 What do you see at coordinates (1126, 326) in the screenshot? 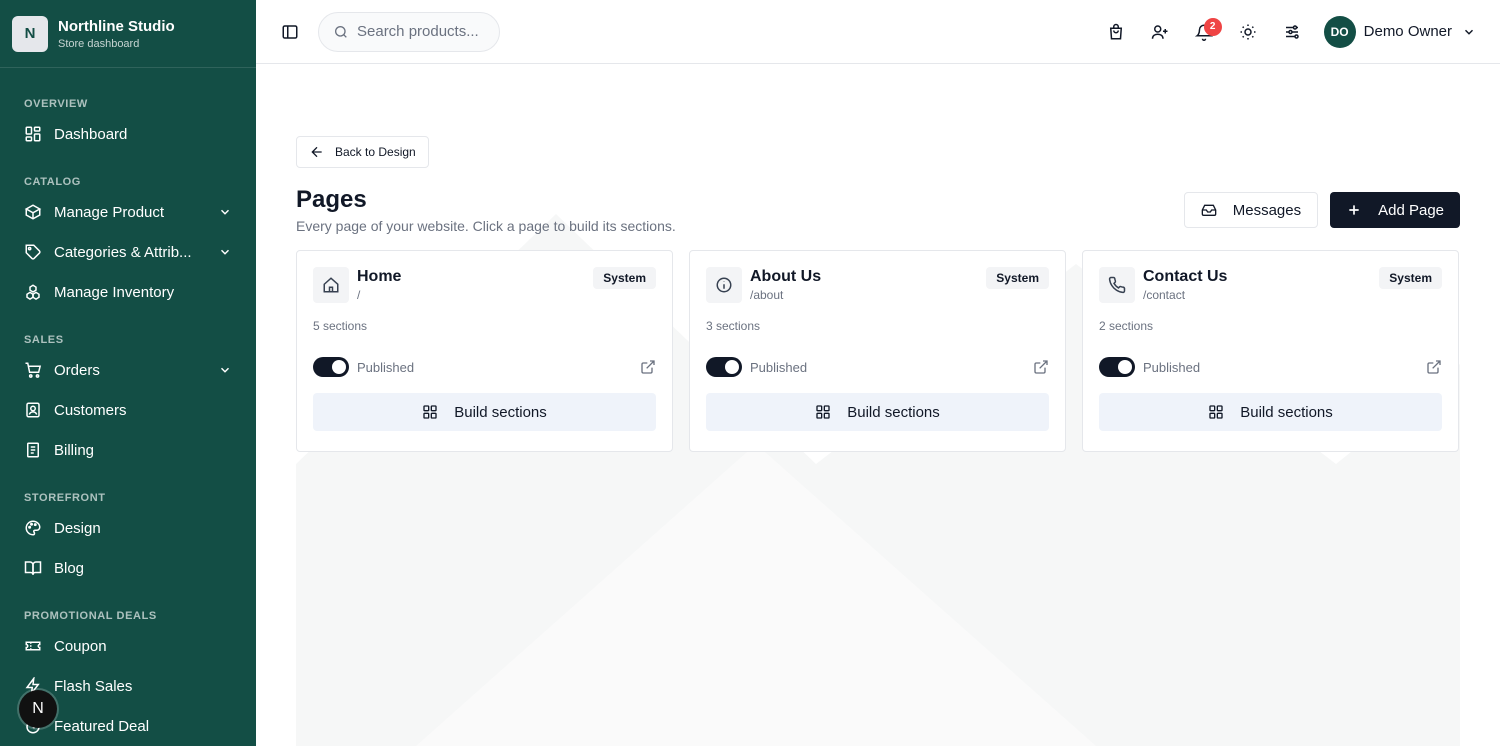
I see `section-count: 2 sections` at bounding box center [1126, 326].